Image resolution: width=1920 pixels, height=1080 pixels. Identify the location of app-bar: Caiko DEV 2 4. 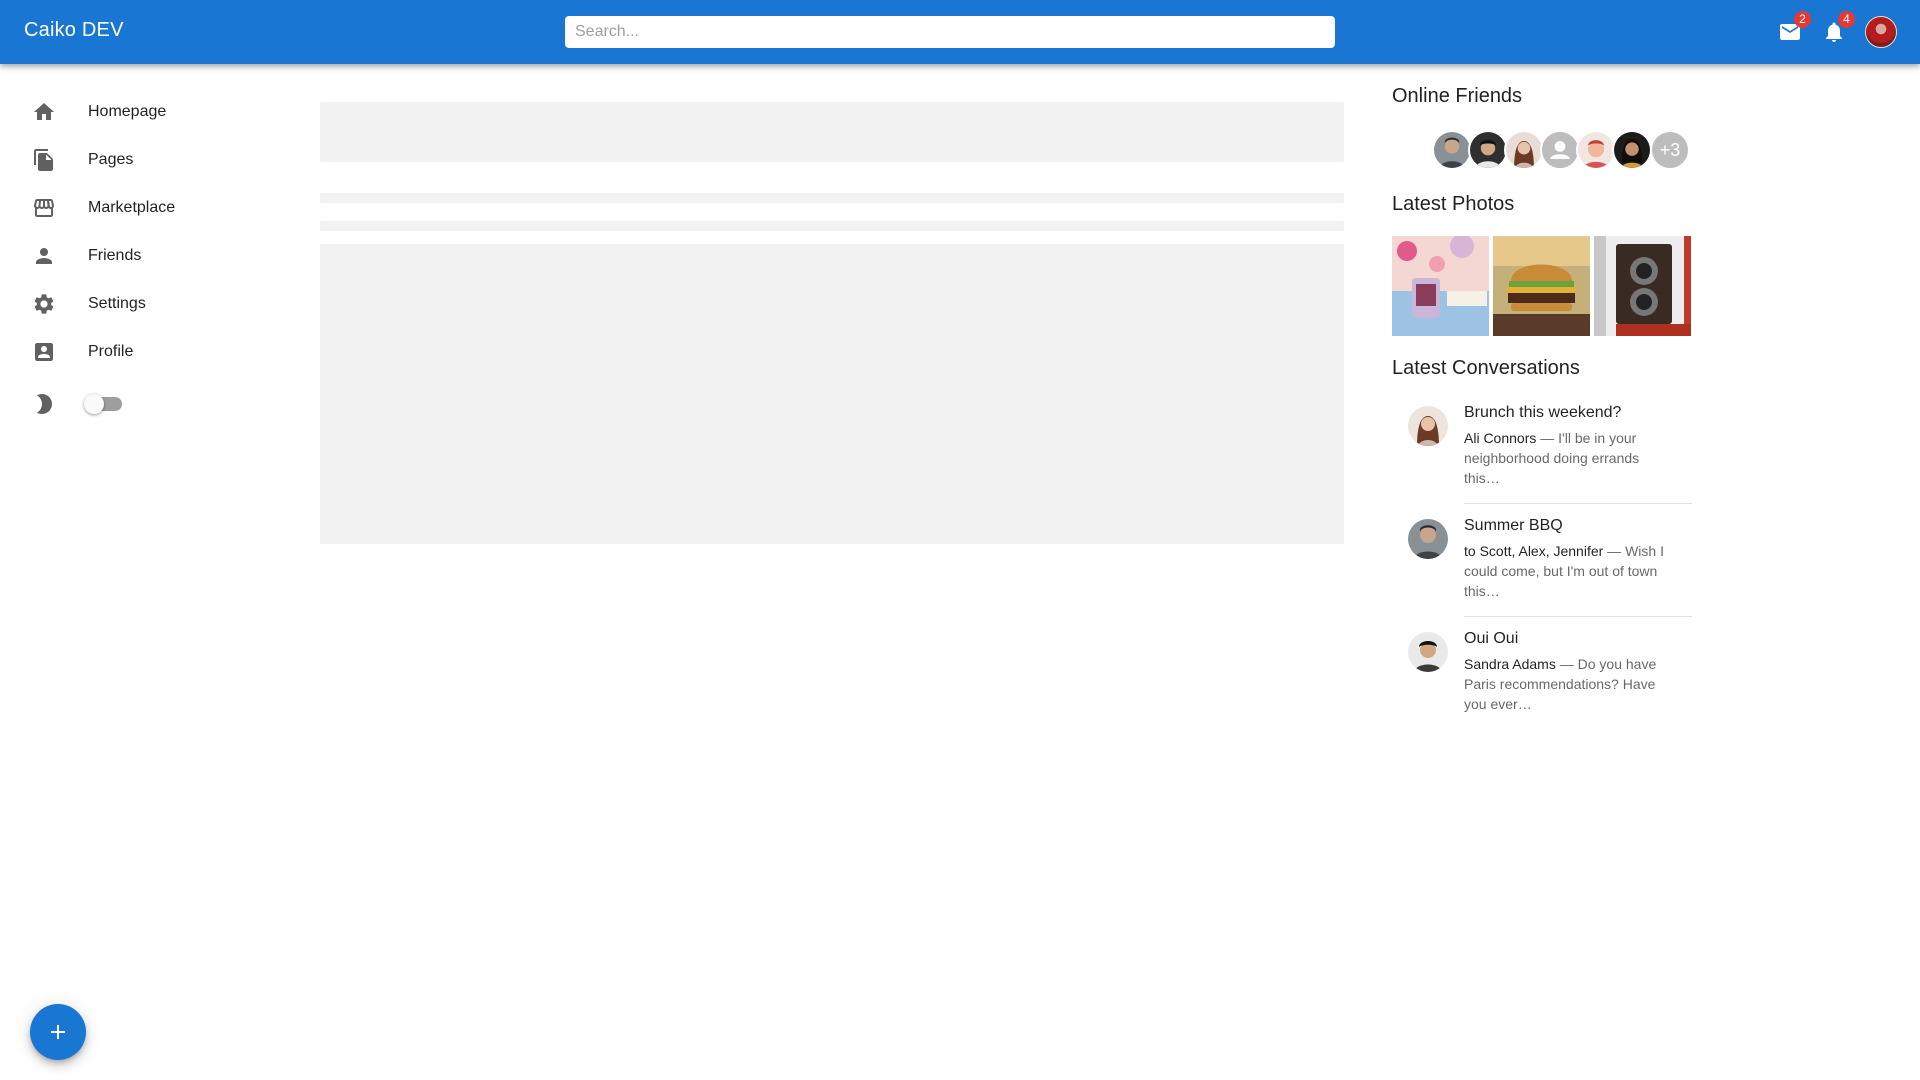
(960, 32).